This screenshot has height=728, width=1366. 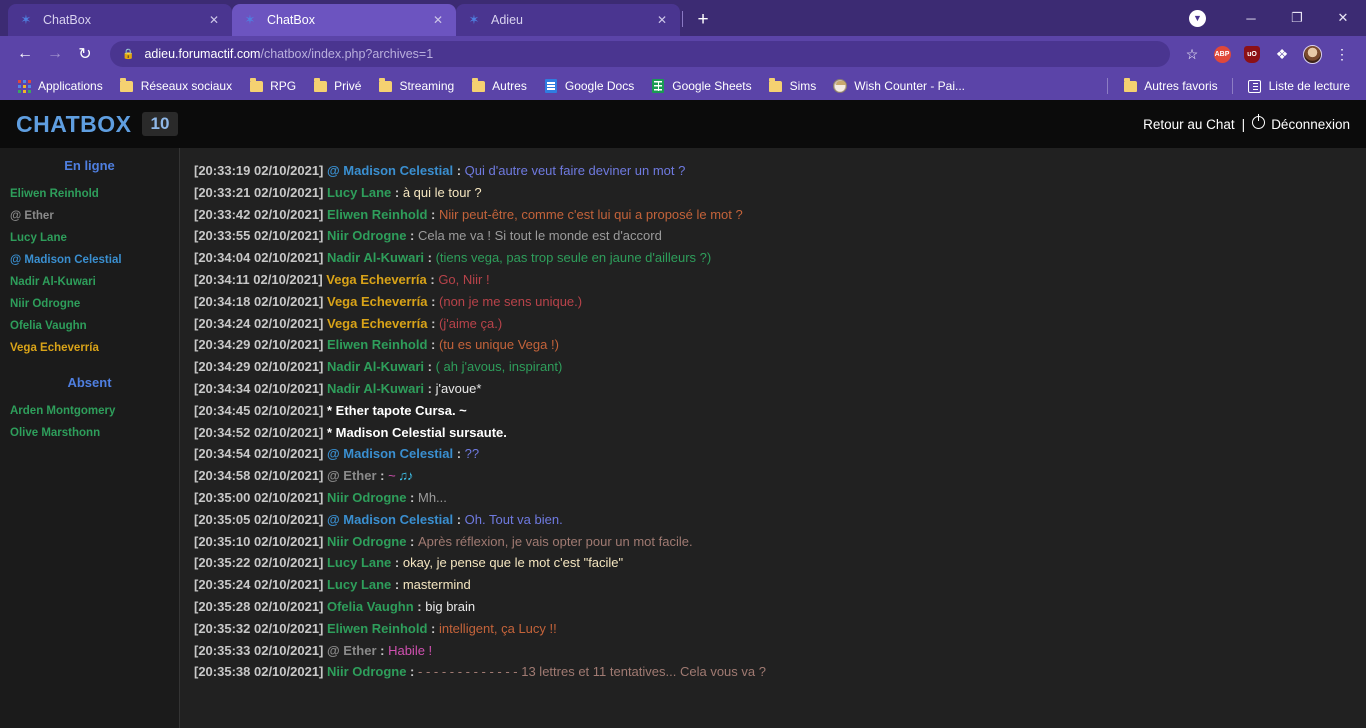 I want to click on bookmark-google-sheets: Google Sheets, so click(x=700, y=86).